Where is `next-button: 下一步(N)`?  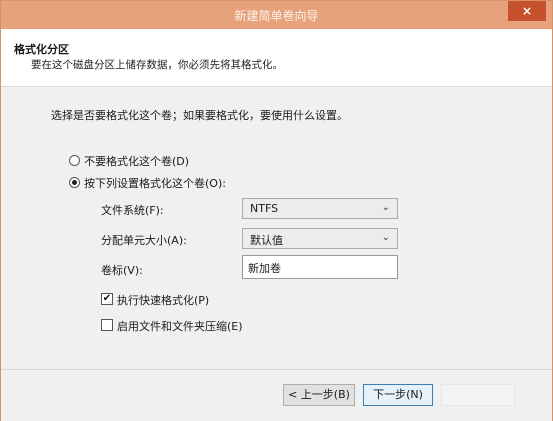 next-button: 下一步(N) is located at coordinates (398, 395).